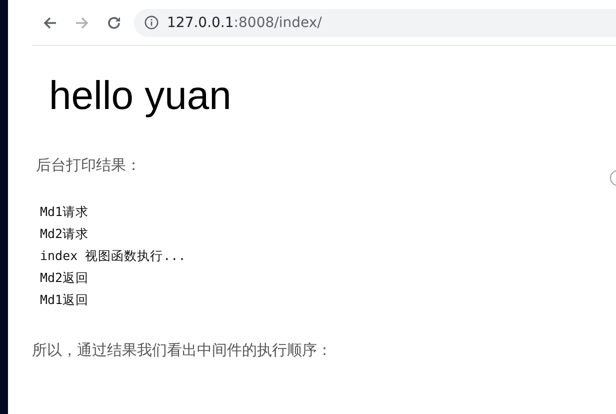  What do you see at coordinates (114, 22) in the screenshot?
I see `reload-icon` at bounding box center [114, 22].